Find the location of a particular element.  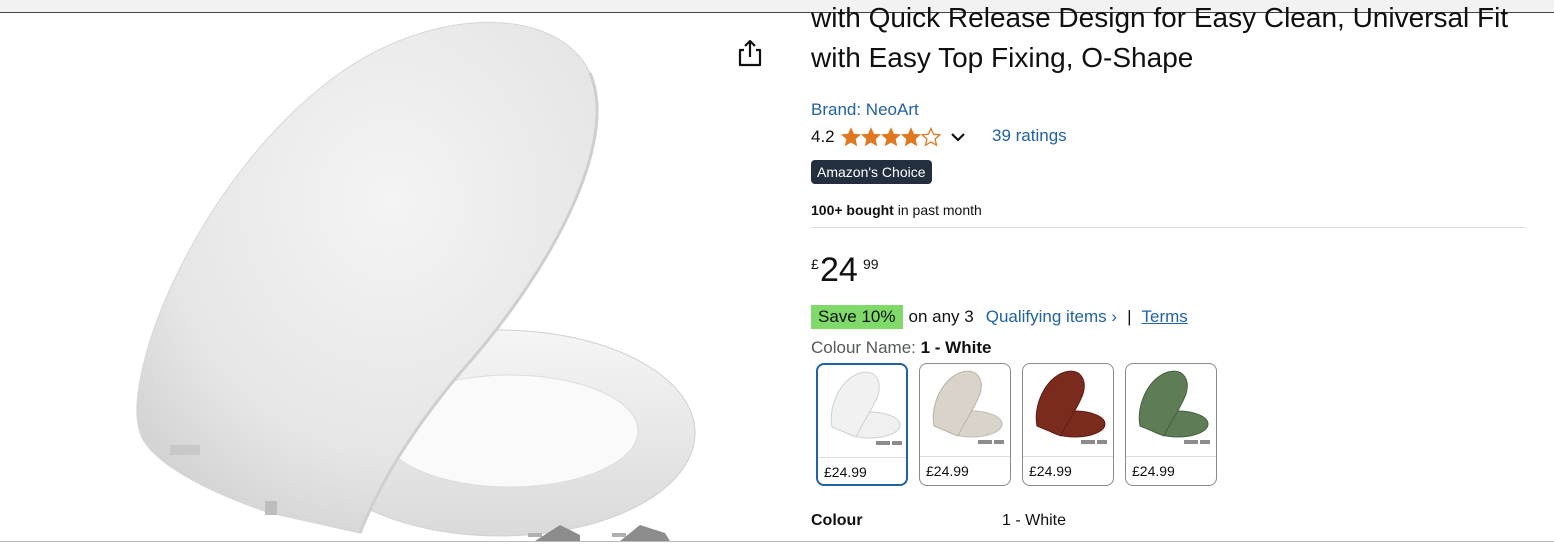

save-badge: Save 10% is located at coordinates (857, 317).